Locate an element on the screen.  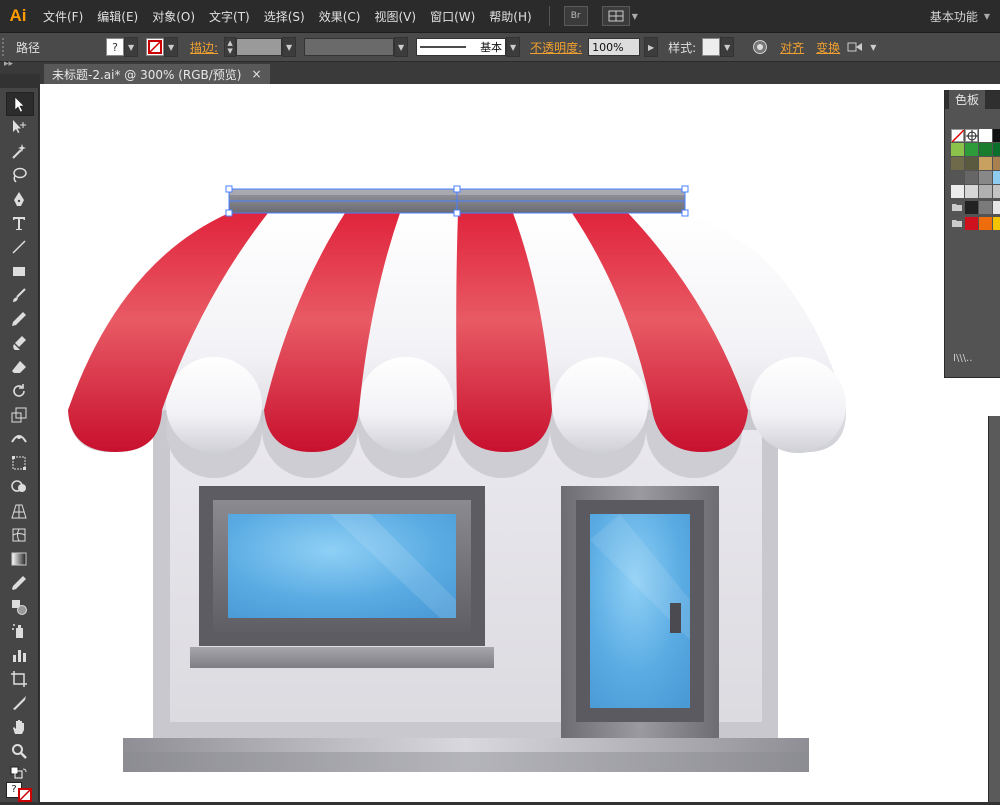
eraser-tool is located at coordinates (19, 367).